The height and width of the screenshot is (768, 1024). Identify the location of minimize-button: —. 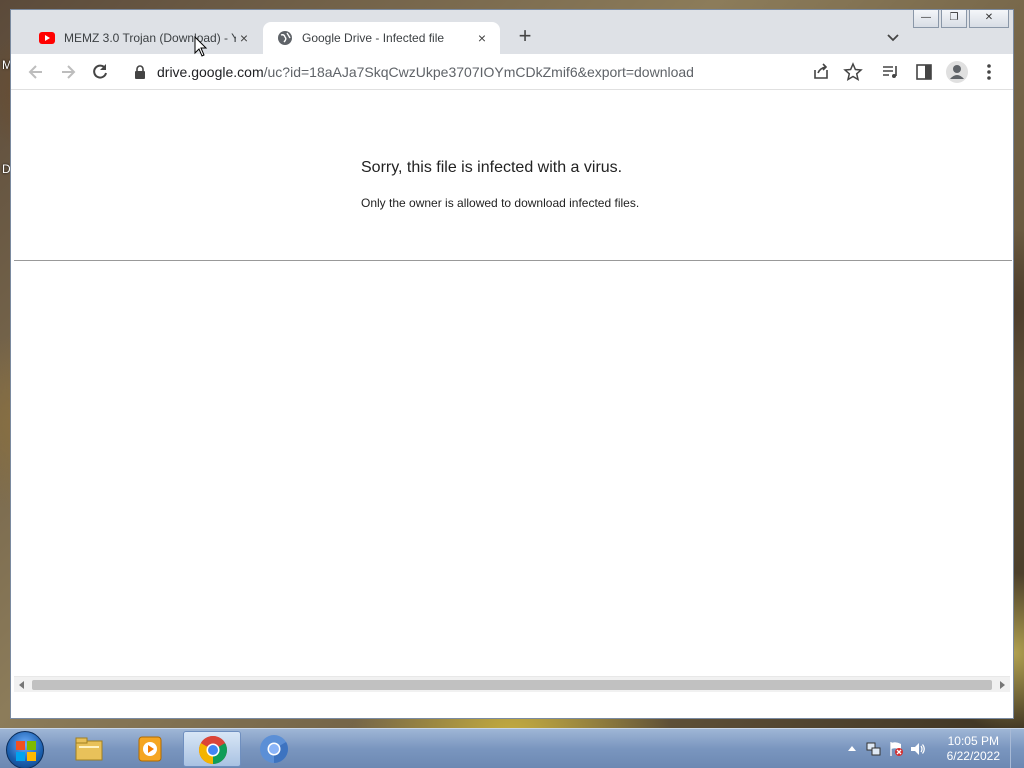
(926, 19).